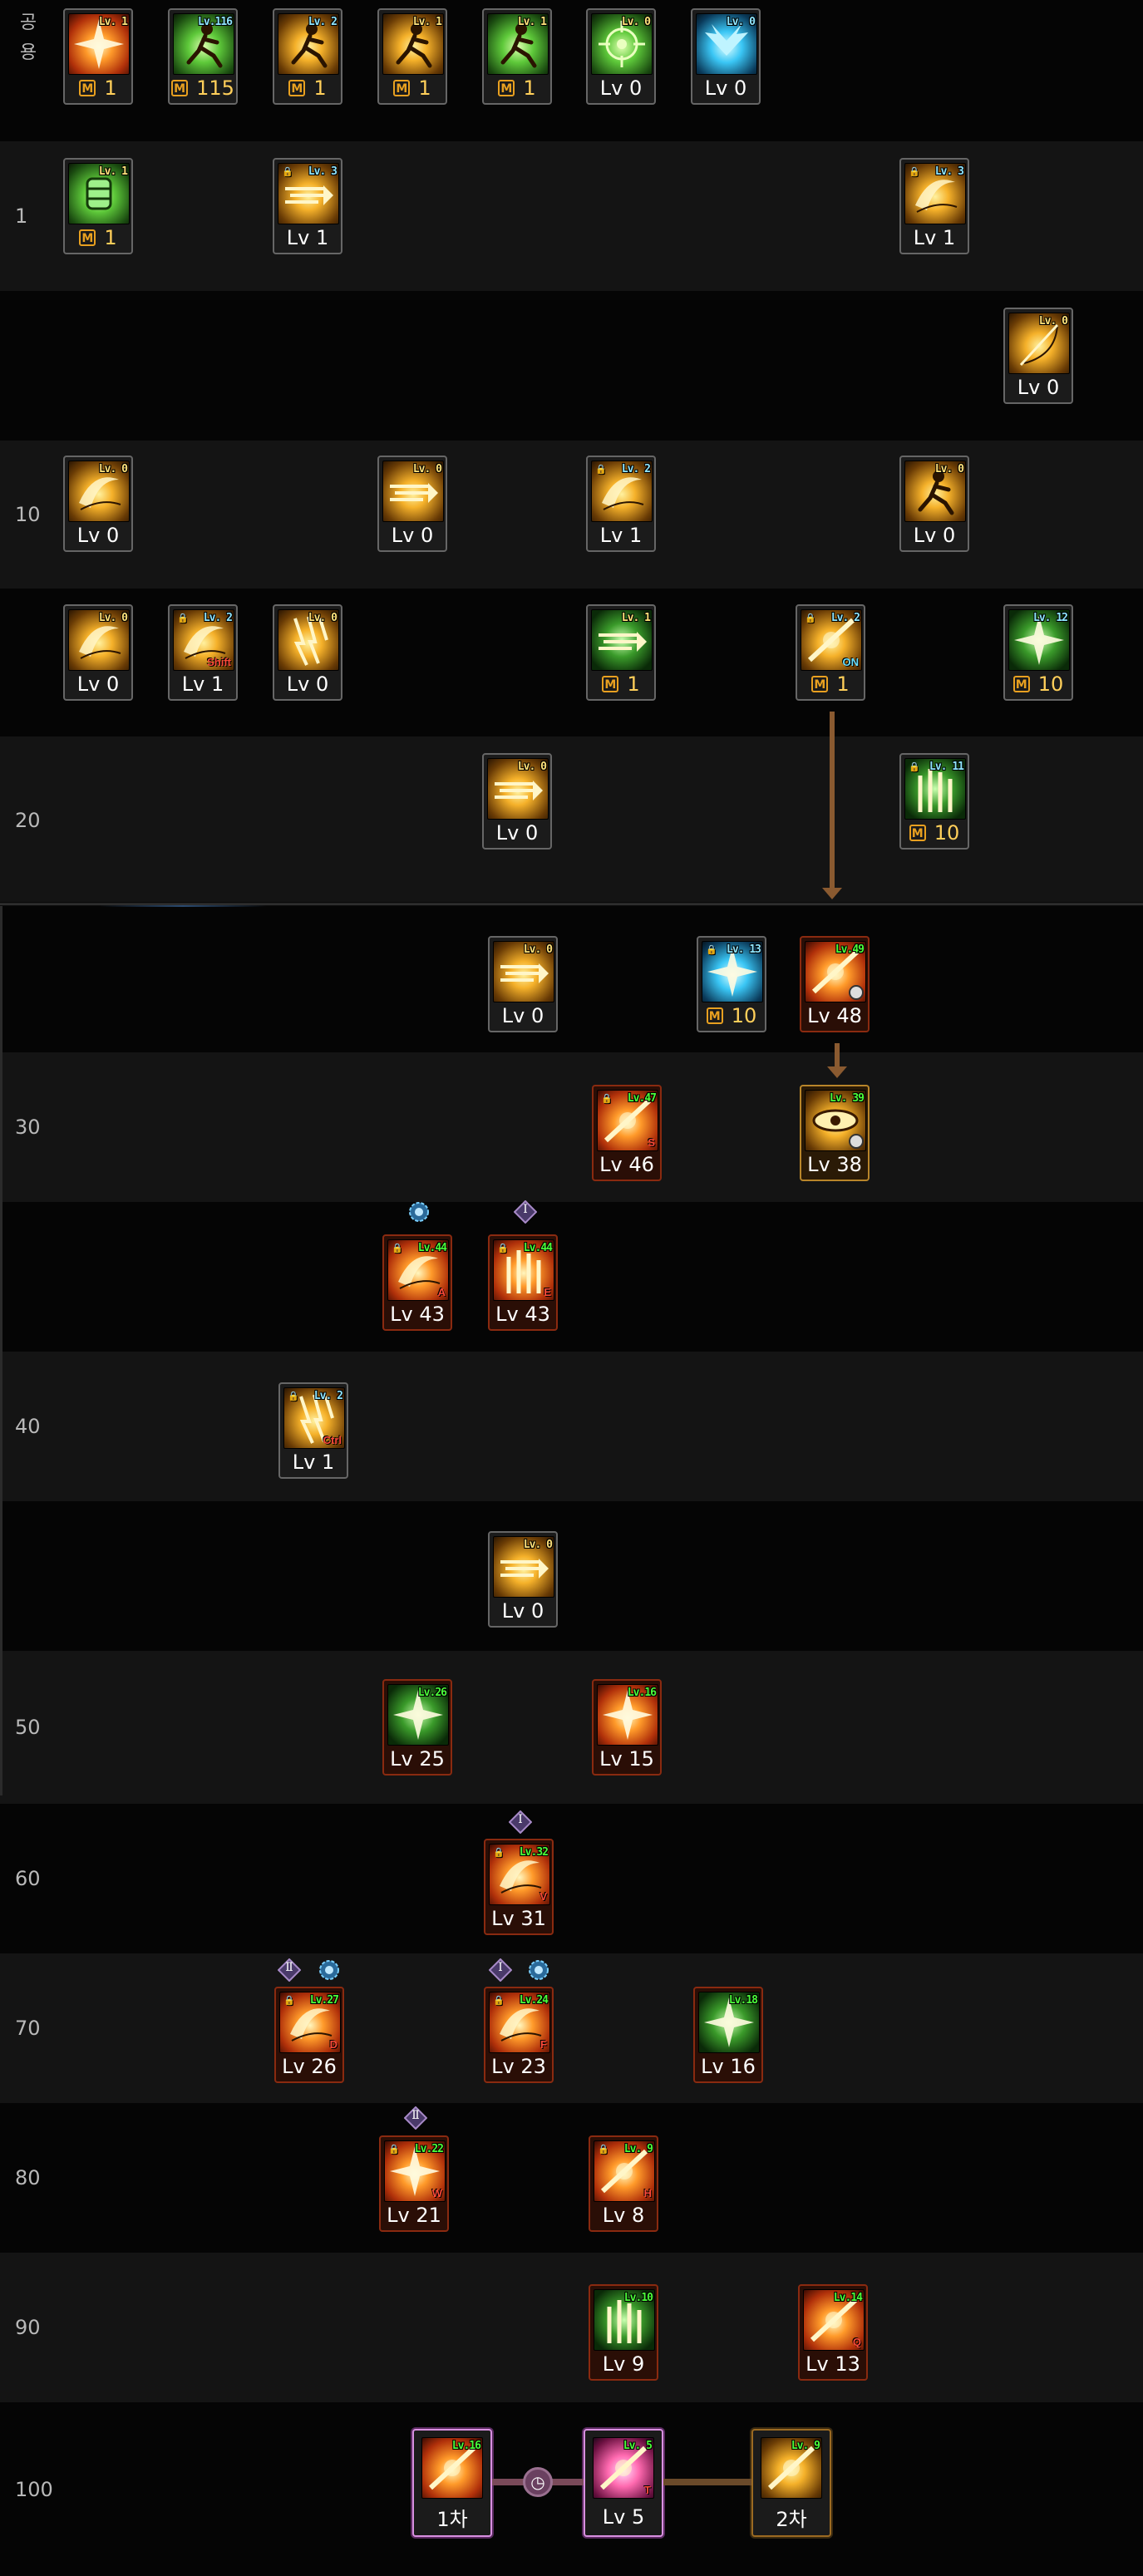 The height and width of the screenshot is (2576, 1143). Describe the element at coordinates (413, 491) in the screenshot. I see `thrust-icon: Lv. 0` at that location.